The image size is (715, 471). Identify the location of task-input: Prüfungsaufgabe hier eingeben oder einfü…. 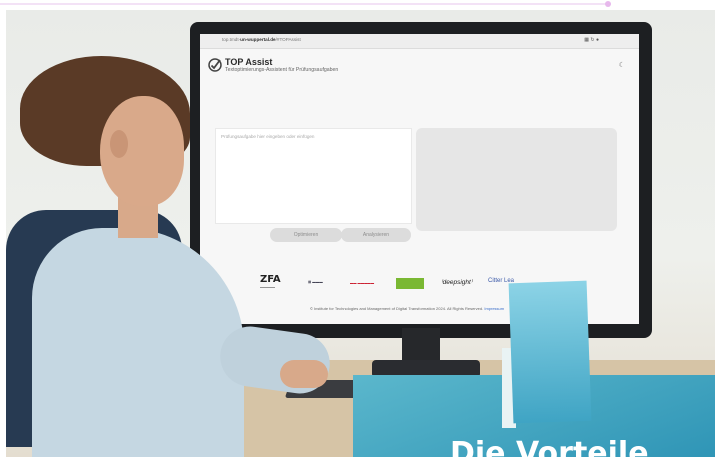
(313, 176).